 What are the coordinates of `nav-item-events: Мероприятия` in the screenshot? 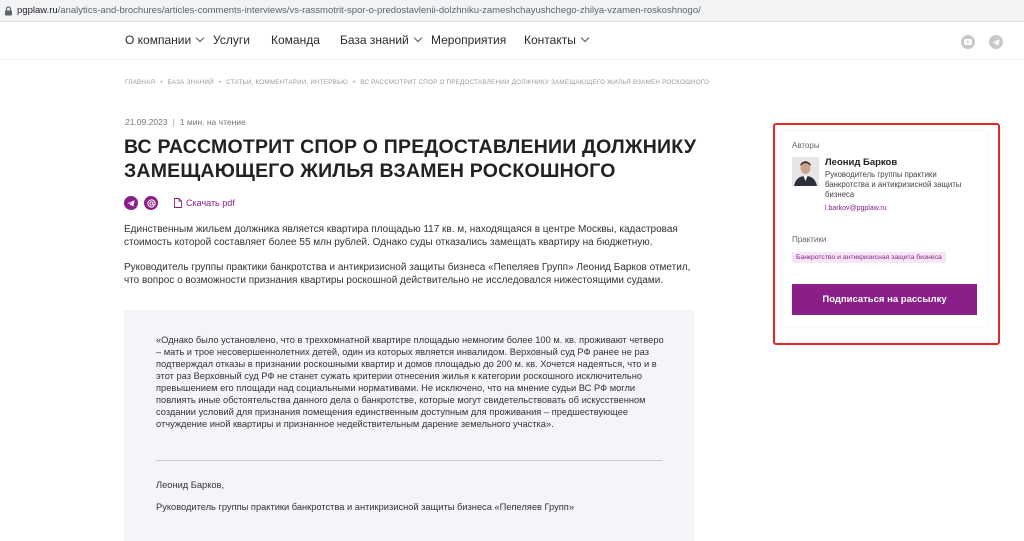 It's located at (468, 40).